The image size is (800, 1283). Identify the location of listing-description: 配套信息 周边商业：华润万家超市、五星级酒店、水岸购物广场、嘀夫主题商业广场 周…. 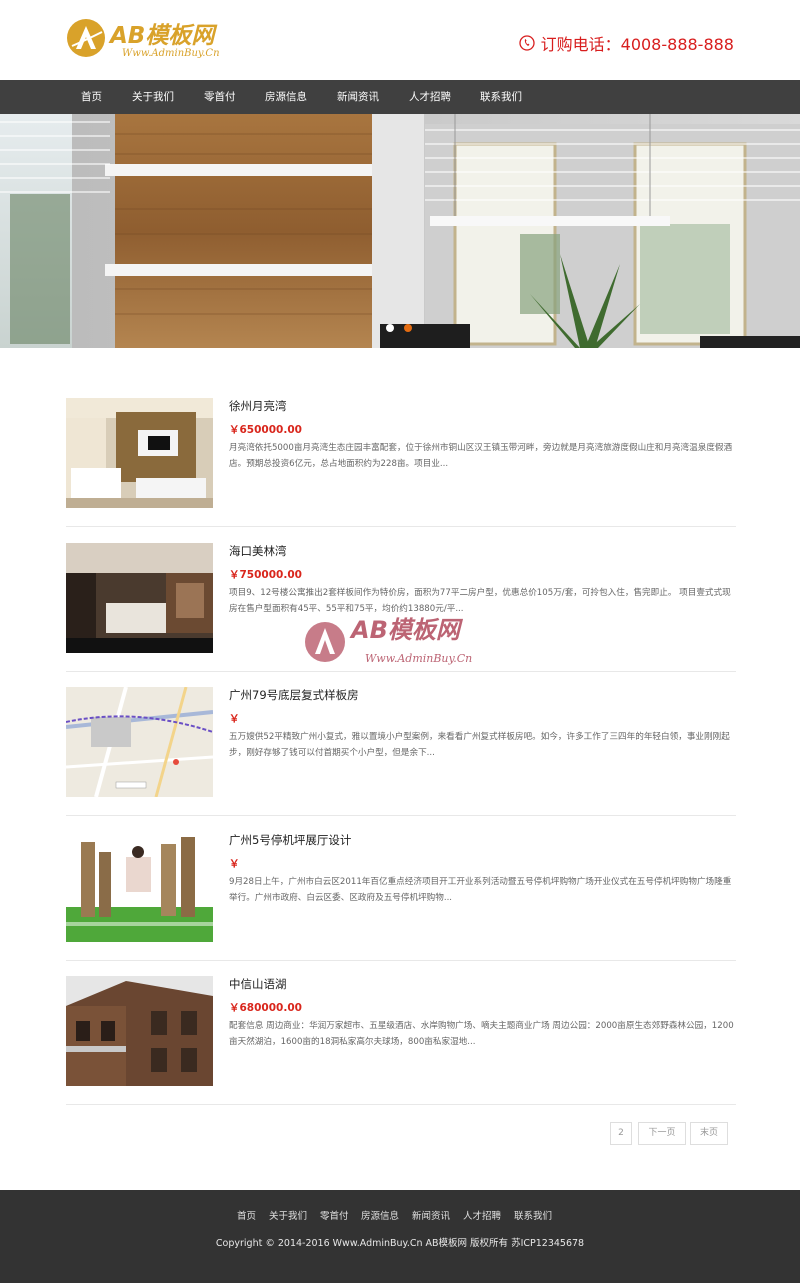
(481, 1034).